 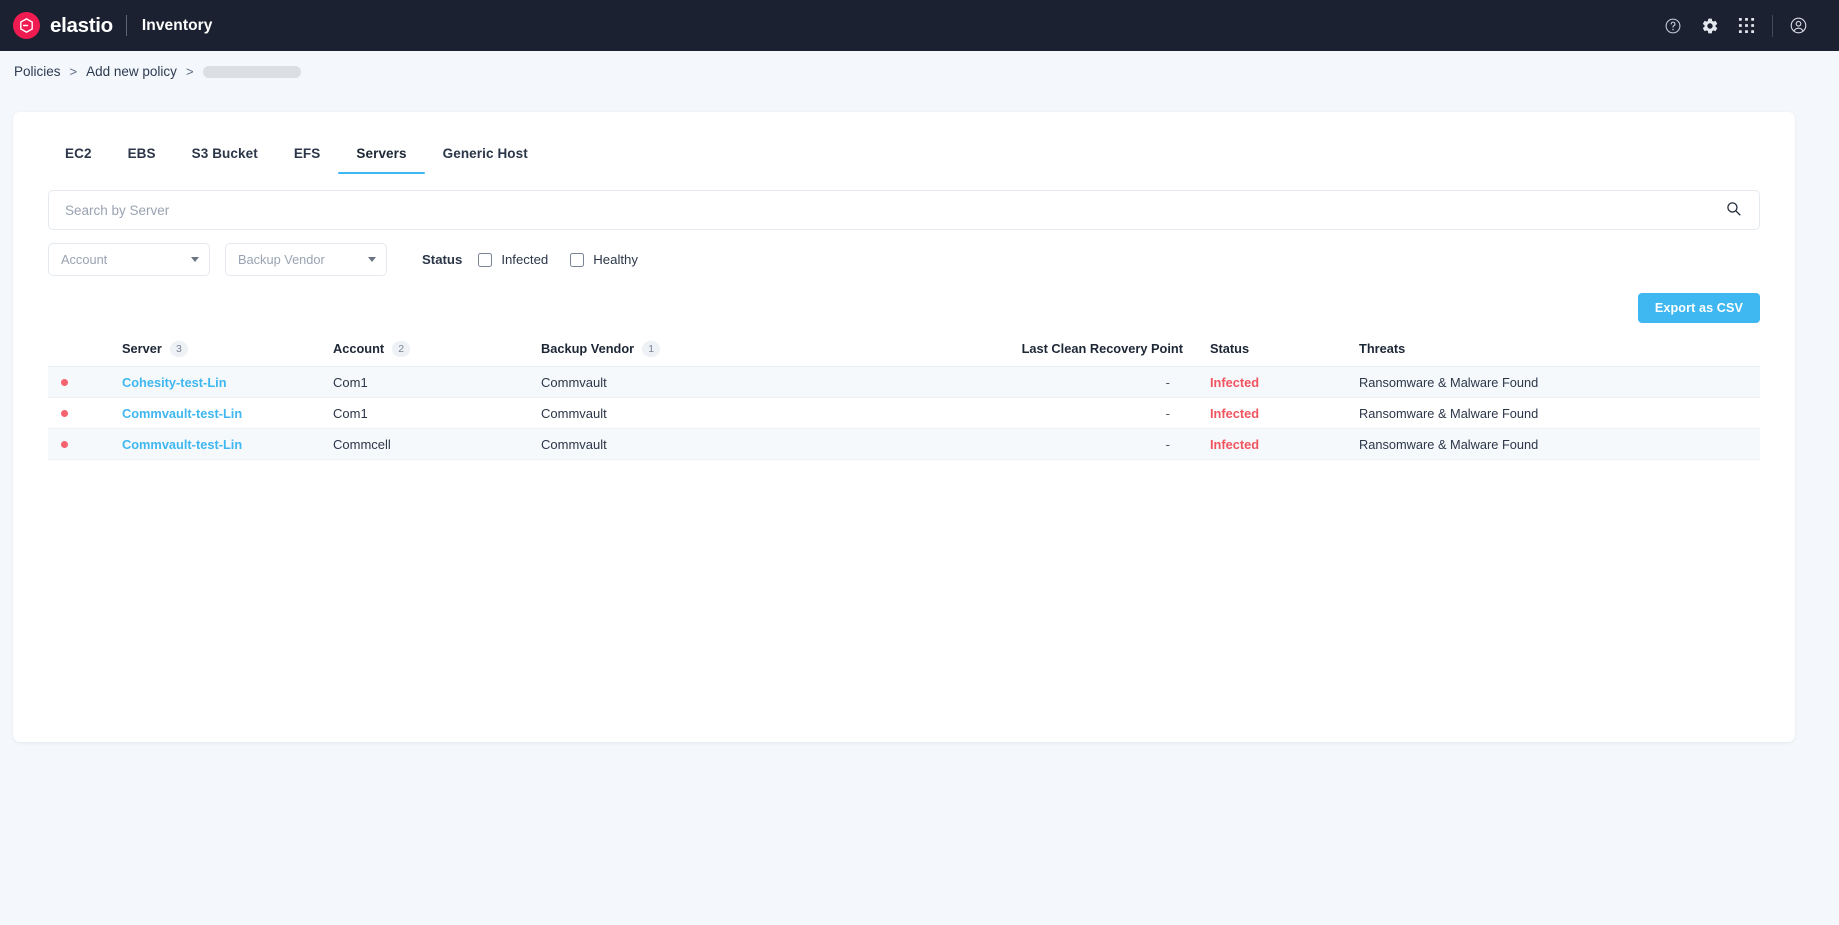 I want to click on search-icon, so click(x=1733, y=210).